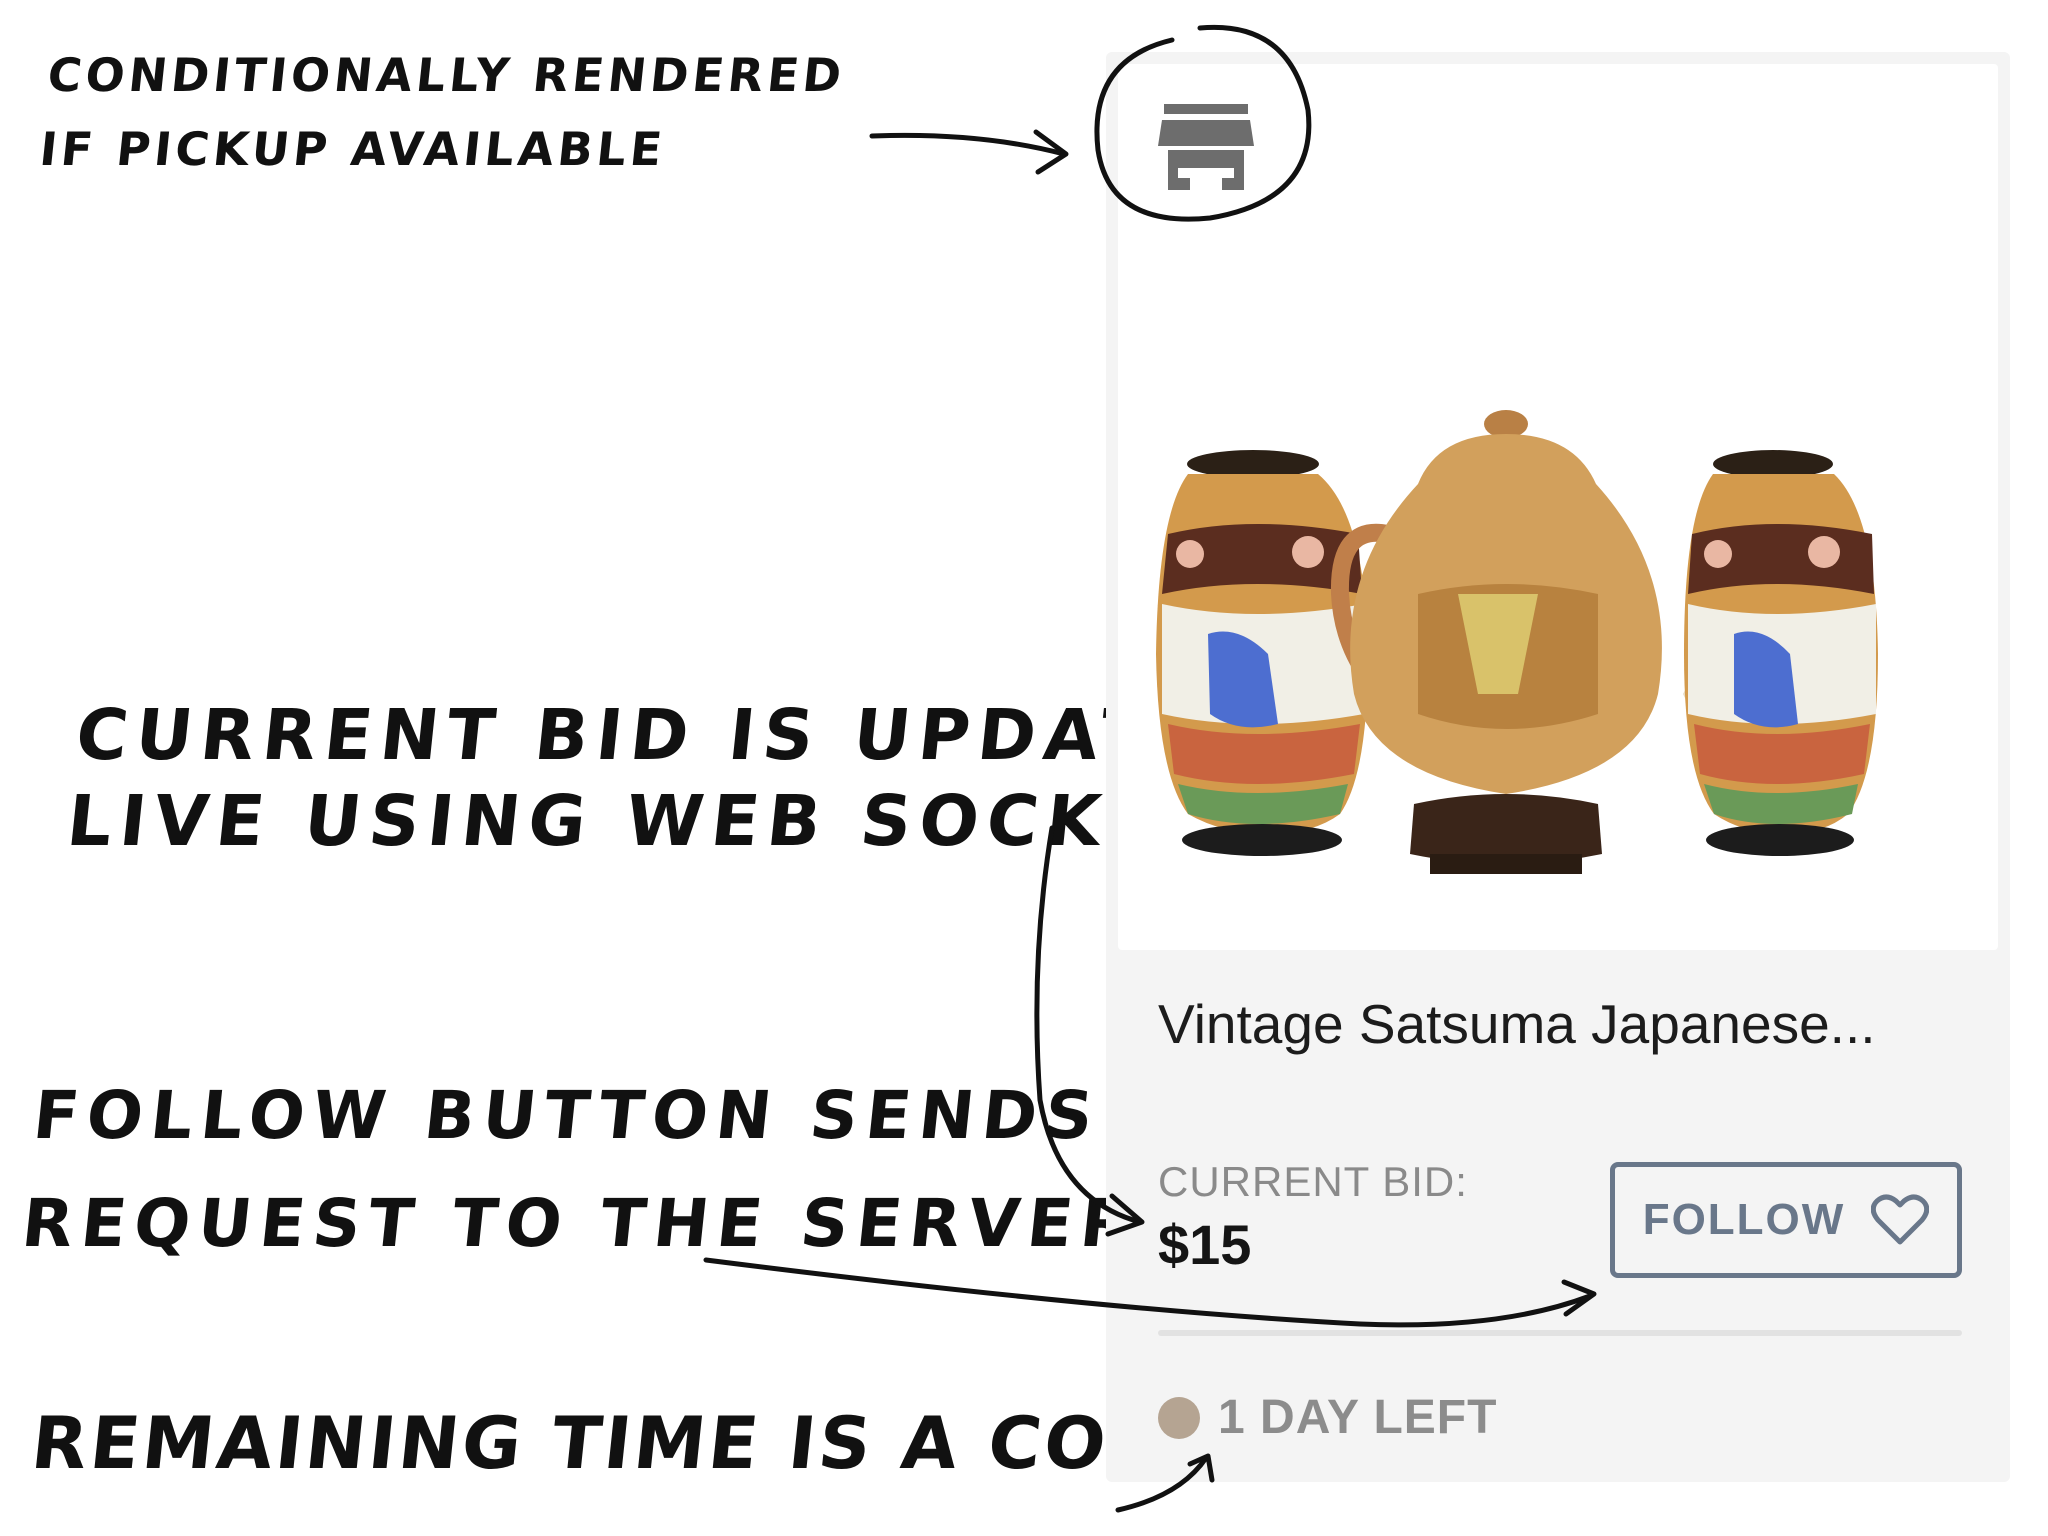  Describe the element at coordinates (1781, 653) in the screenshot. I see `right-vase` at that location.